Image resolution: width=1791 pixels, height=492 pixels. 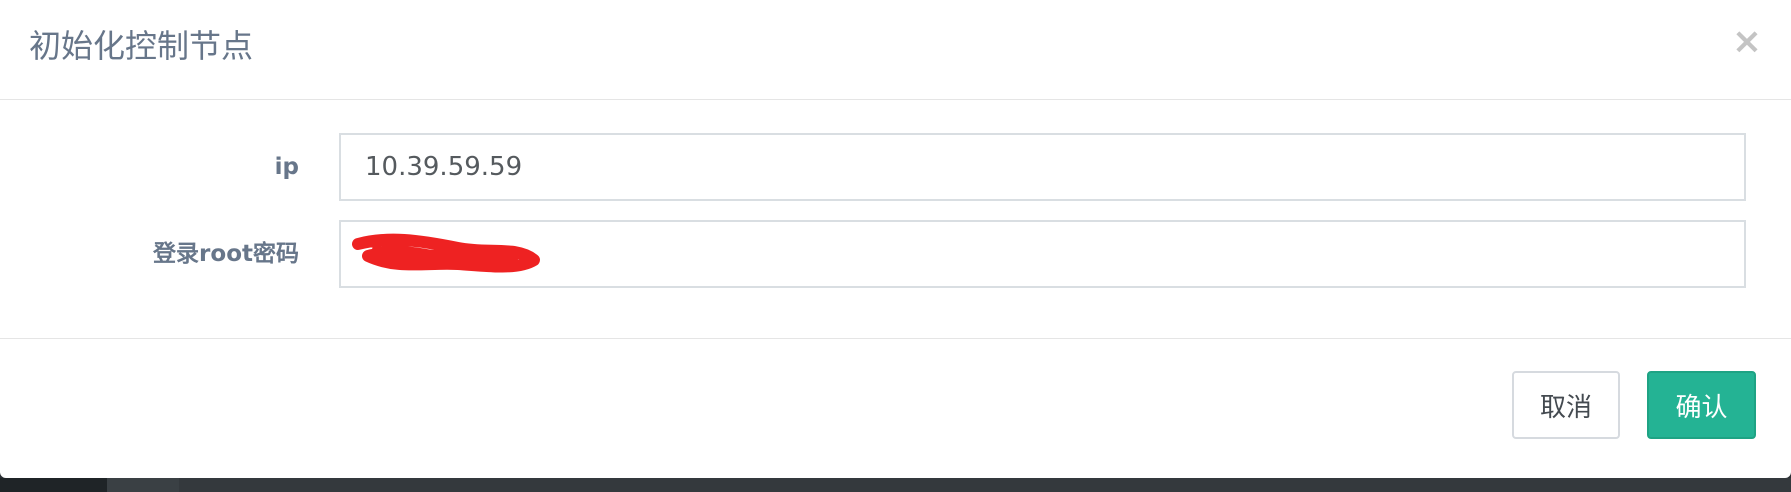 What do you see at coordinates (1701, 405) in the screenshot?
I see `confirm-button: 确认` at bounding box center [1701, 405].